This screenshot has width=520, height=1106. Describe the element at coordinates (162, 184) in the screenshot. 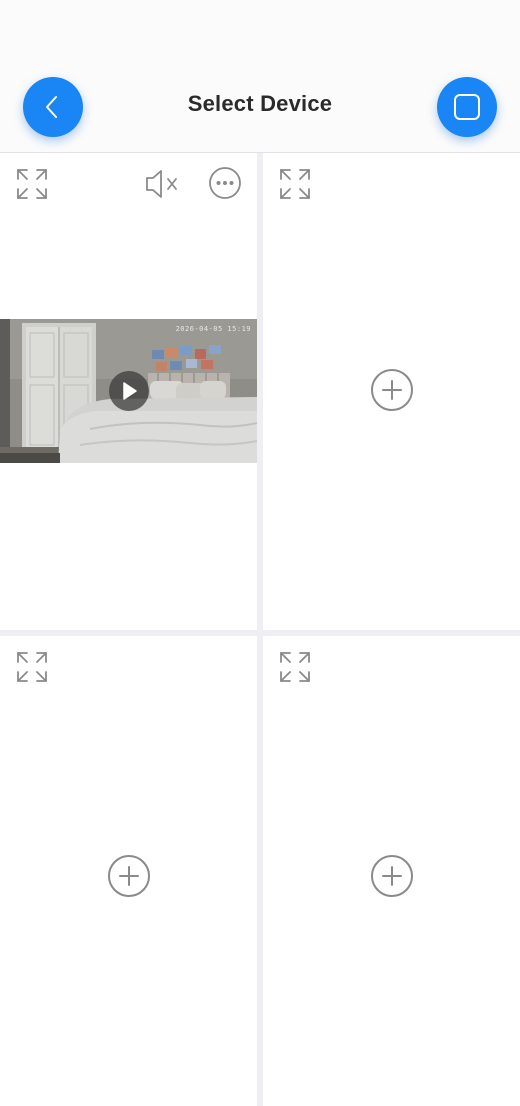

I see `mute-icon` at that location.